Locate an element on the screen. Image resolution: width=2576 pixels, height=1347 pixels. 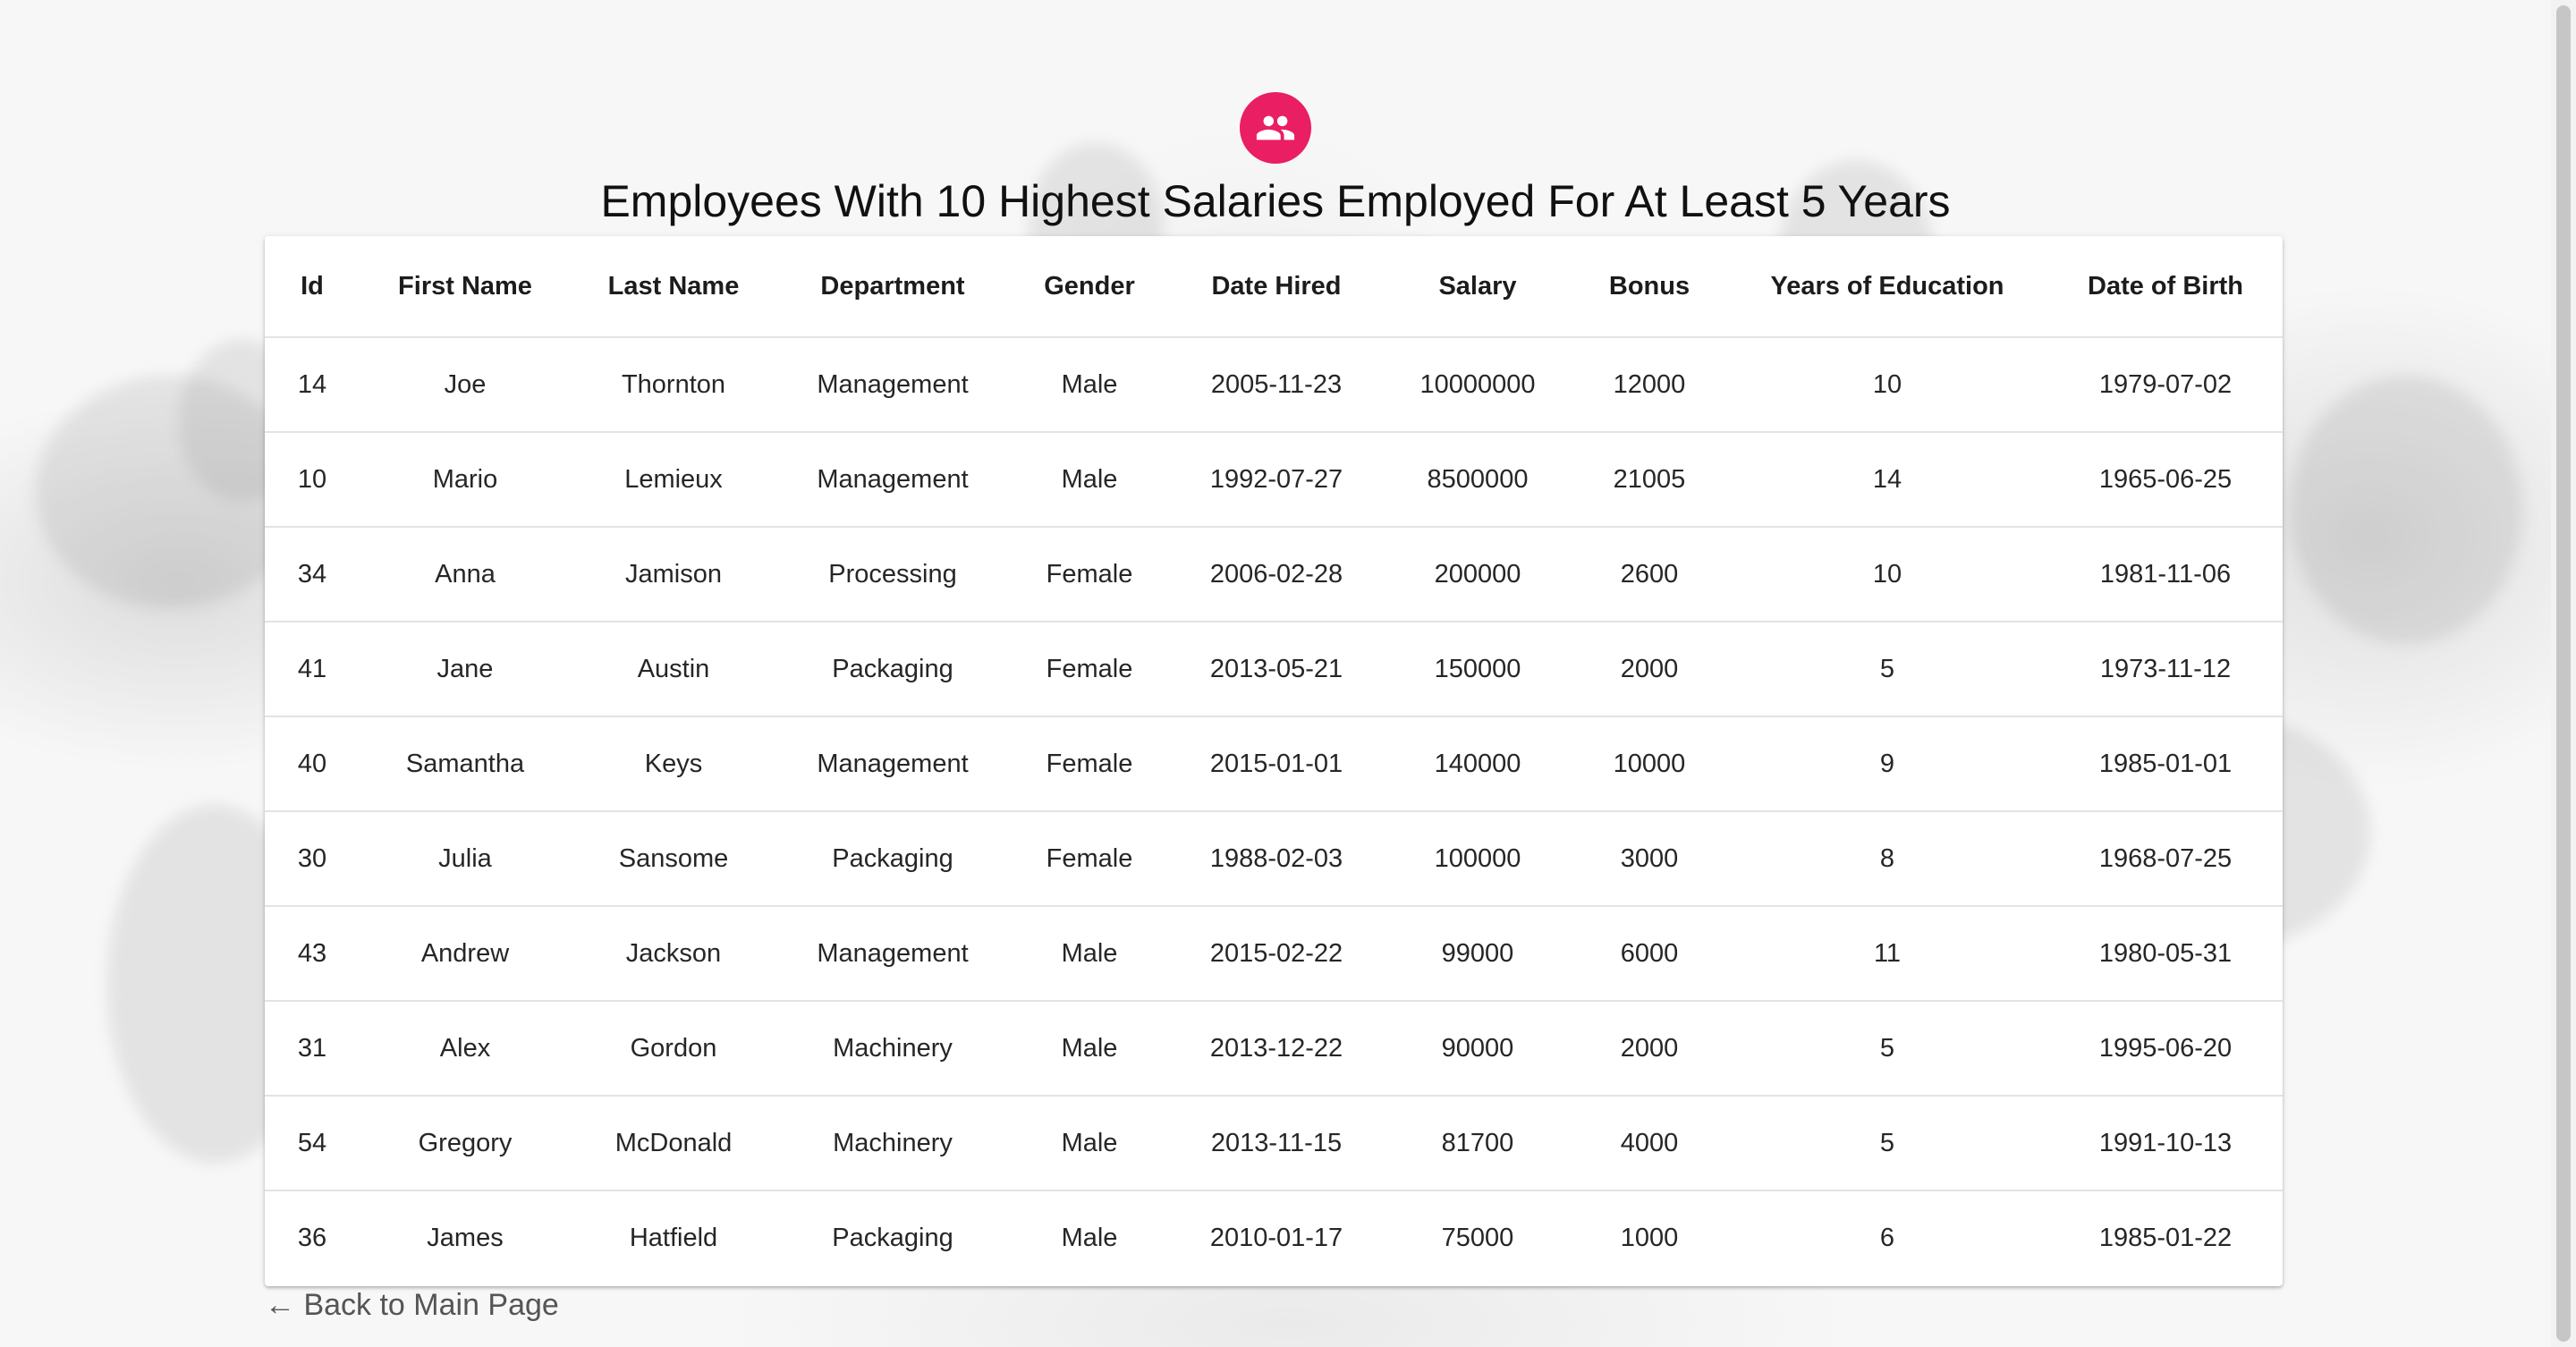
header-date-of-birth: Date of Birth is located at coordinates (2165, 287).